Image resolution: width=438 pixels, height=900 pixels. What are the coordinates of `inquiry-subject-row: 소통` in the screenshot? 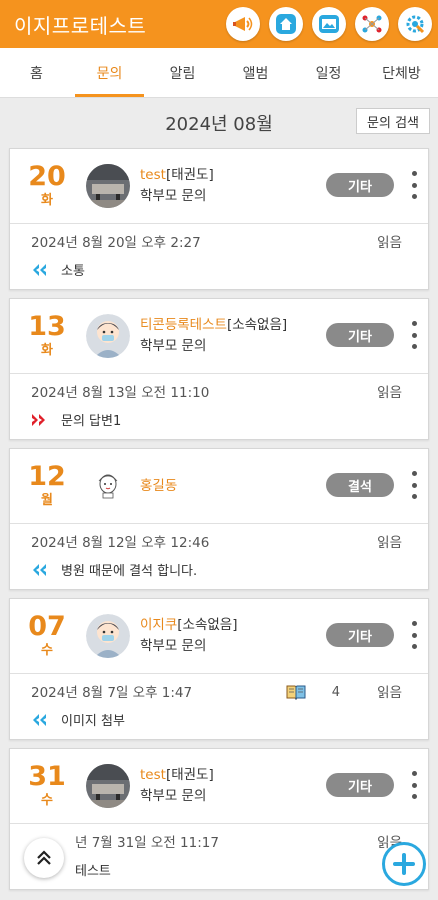 It's located at (229, 269).